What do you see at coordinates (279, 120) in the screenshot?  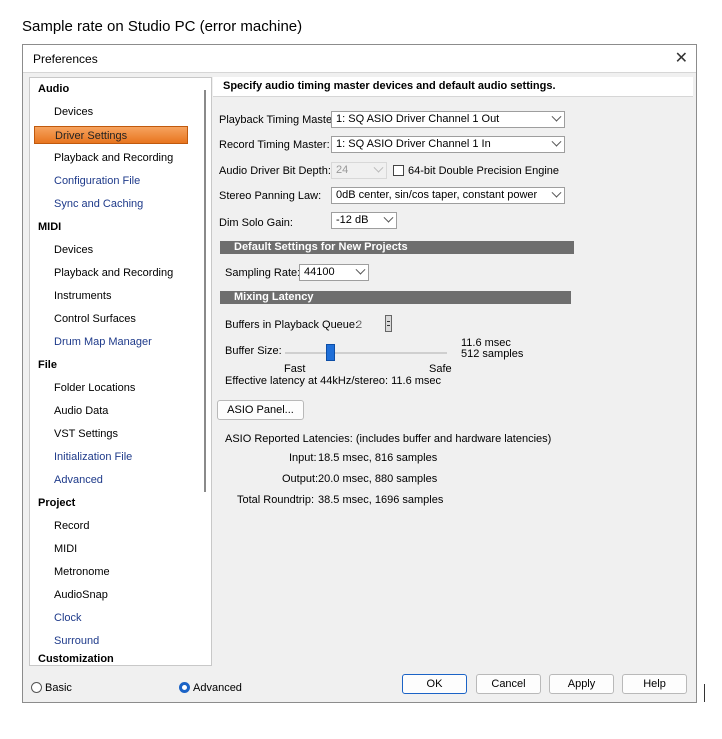 I see `playback-timing-master-label: Playback Timing Master:` at bounding box center [279, 120].